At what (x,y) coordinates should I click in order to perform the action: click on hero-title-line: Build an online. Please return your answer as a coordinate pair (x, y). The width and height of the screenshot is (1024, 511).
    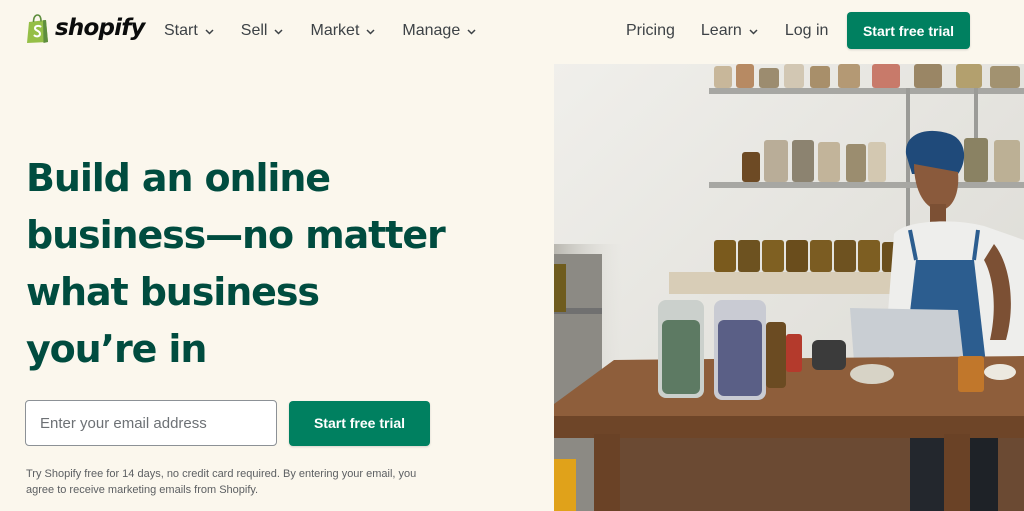
    Looking at the image, I should click on (178, 178).